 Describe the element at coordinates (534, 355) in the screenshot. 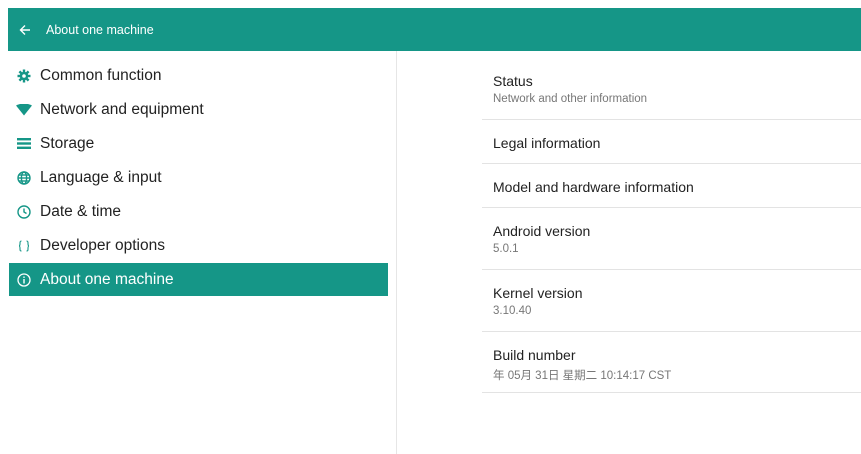

I see `pref-title: Build number` at that location.